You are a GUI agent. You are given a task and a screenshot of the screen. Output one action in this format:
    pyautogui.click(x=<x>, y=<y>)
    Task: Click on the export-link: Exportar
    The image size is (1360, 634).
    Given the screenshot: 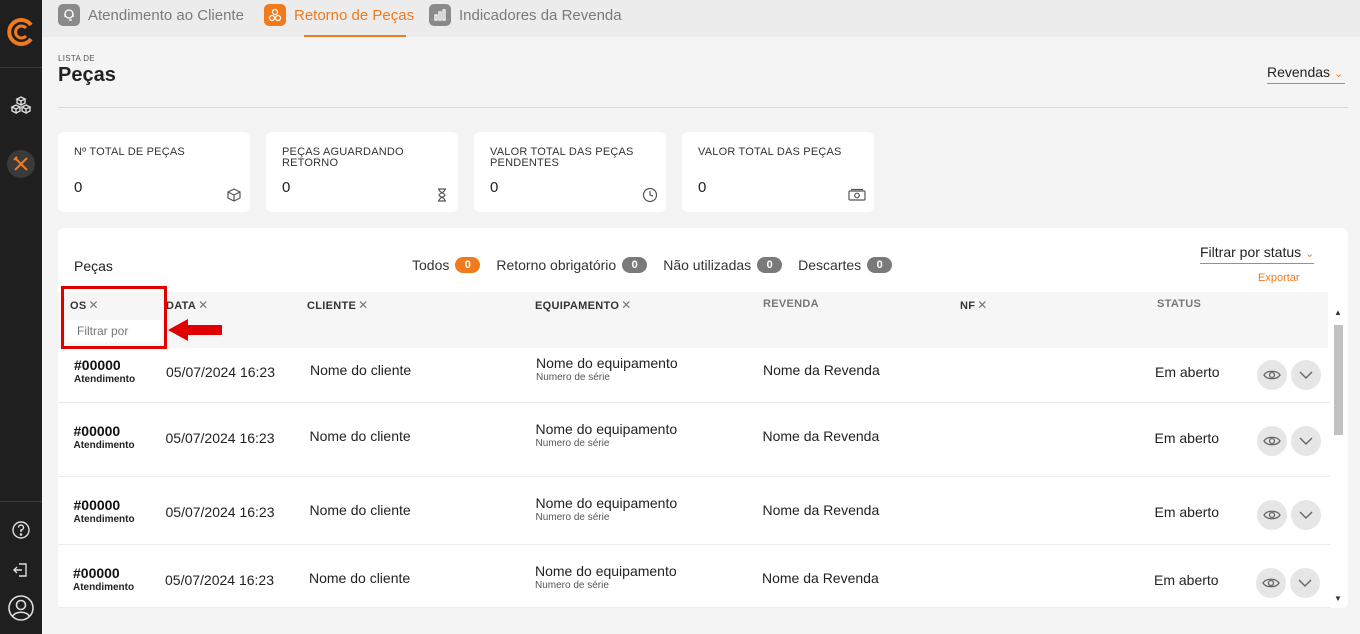 What is the action you would take?
    pyautogui.click(x=1279, y=278)
    